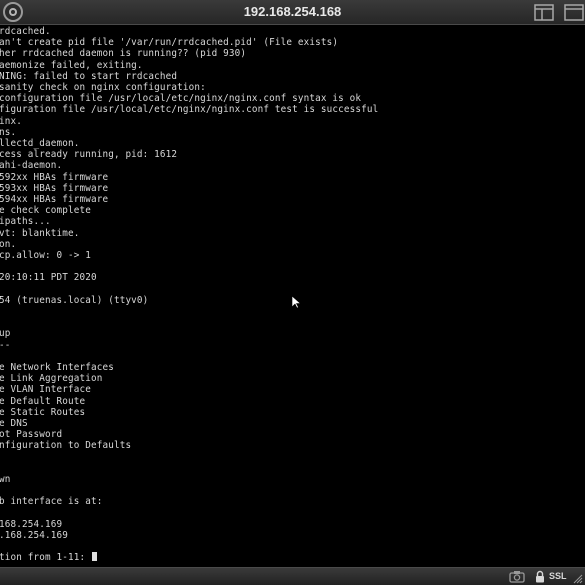  What do you see at coordinates (89, 76) in the screenshot?
I see `console-line: NING: failed to start rrdcached` at bounding box center [89, 76].